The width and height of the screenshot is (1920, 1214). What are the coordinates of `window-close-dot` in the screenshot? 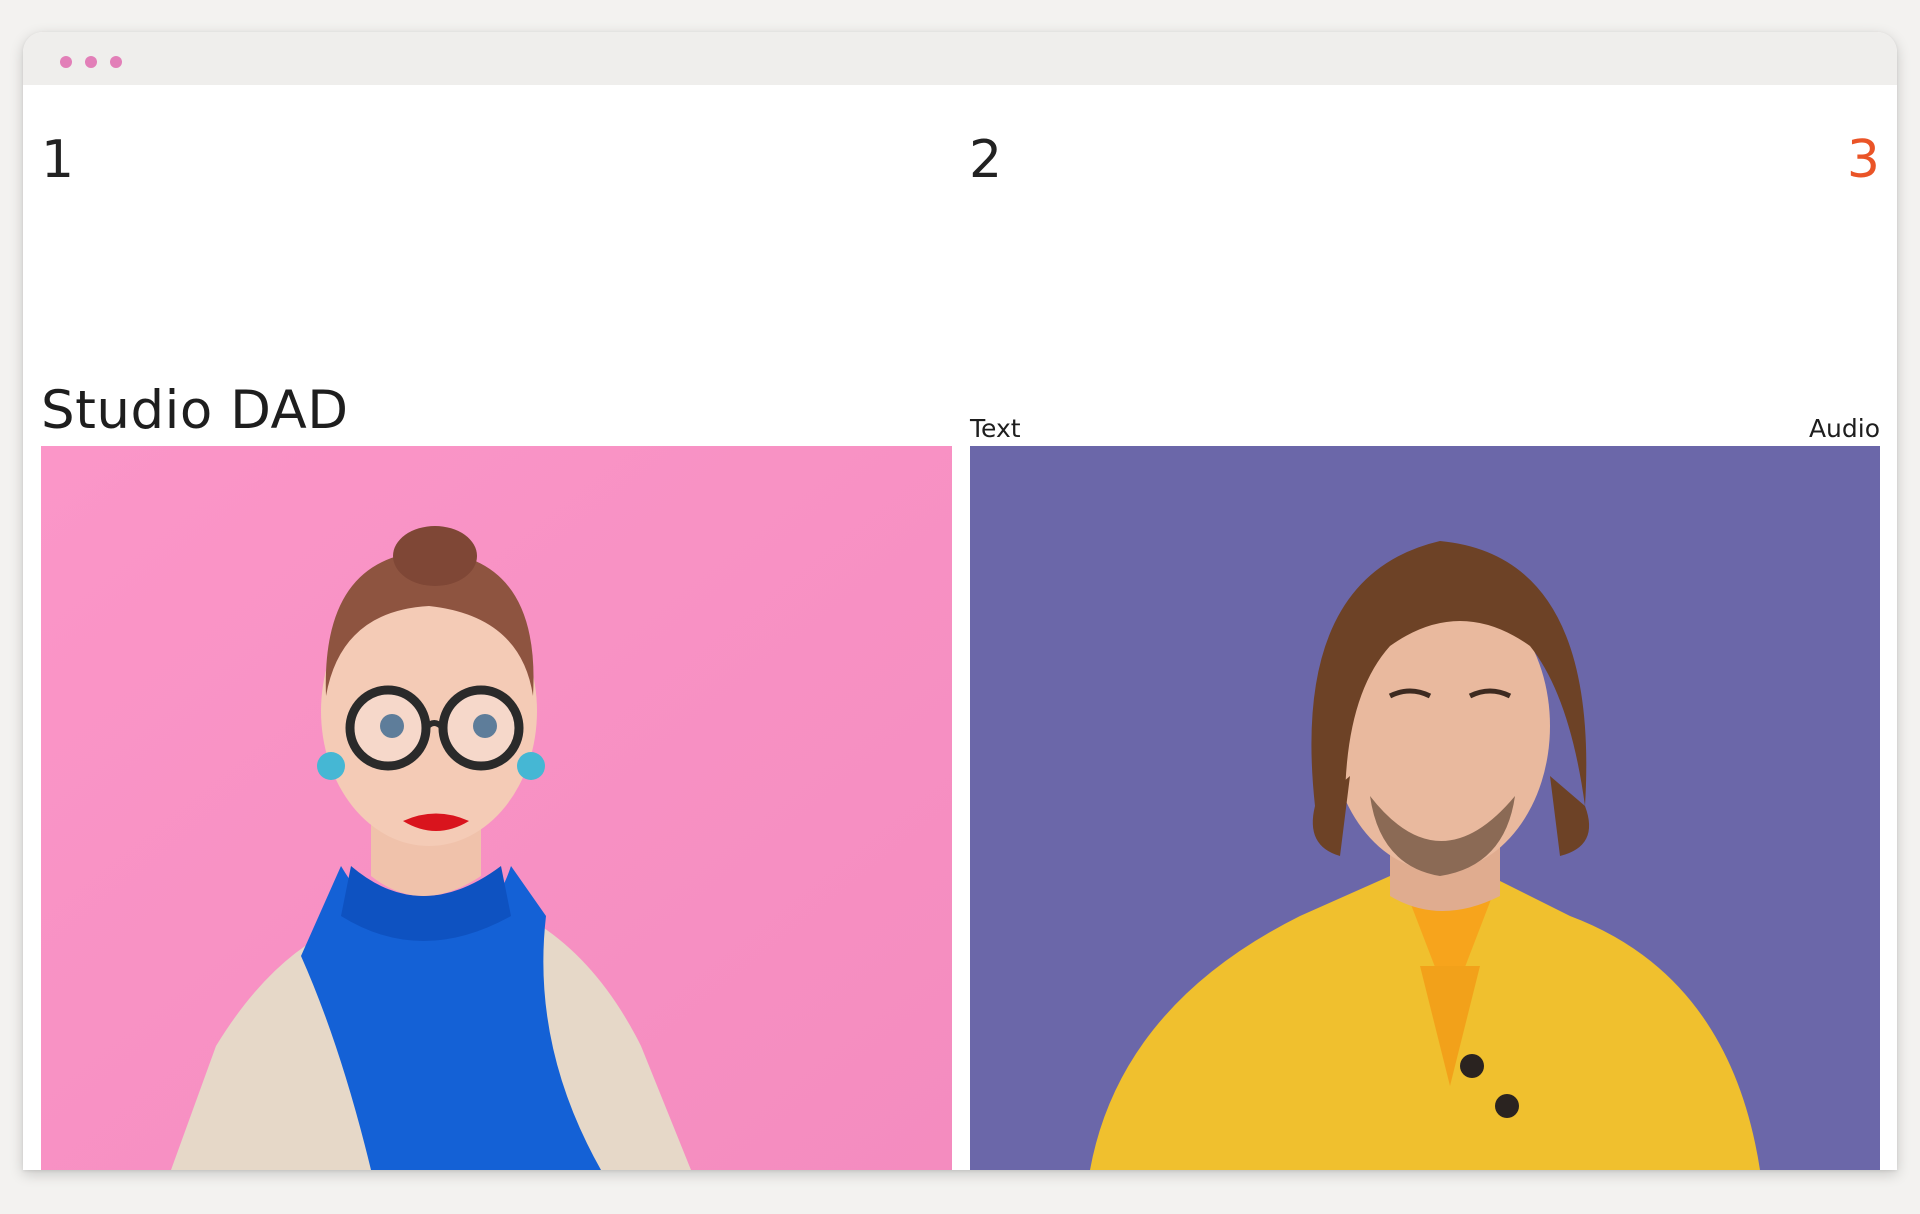 It's located at (66, 62).